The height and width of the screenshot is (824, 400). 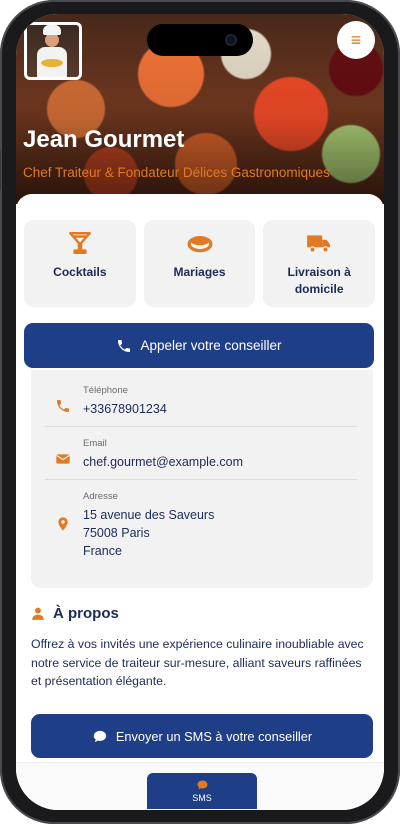 What do you see at coordinates (86, 613) in the screenshot?
I see `about-title: À propos` at bounding box center [86, 613].